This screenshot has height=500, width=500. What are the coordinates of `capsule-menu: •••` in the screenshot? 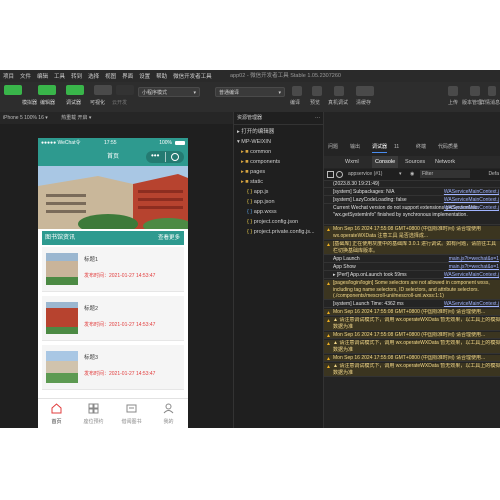 It's located at (165, 157).